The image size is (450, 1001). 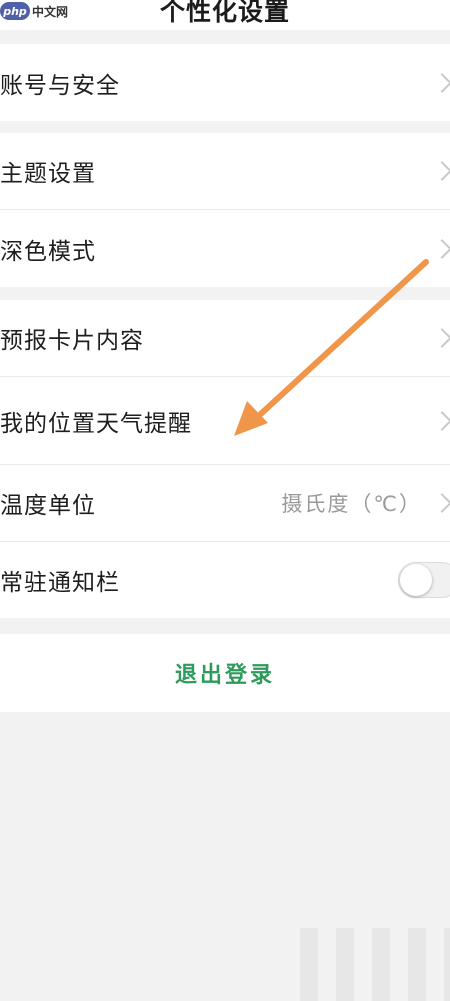 I want to click on row-label: 预报卡片内容, so click(x=72, y=341).